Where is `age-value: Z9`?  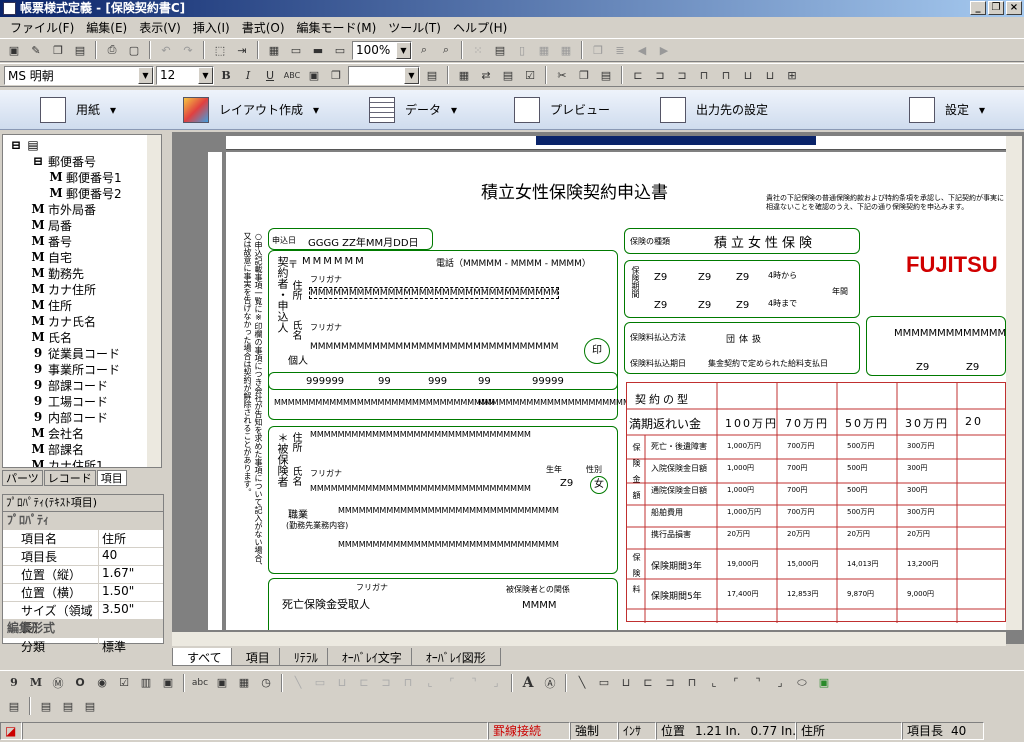 age-value: Z9 is located at coordinates (566, 483).